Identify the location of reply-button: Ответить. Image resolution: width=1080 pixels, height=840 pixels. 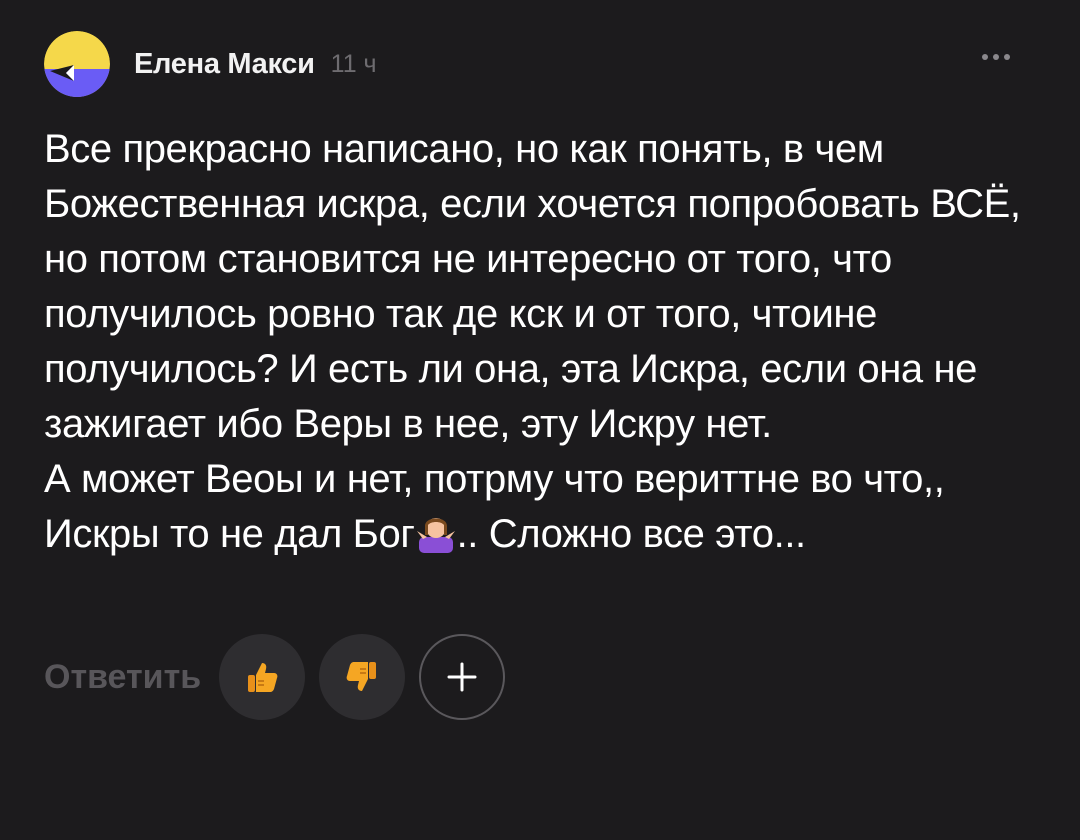
(122, 677).